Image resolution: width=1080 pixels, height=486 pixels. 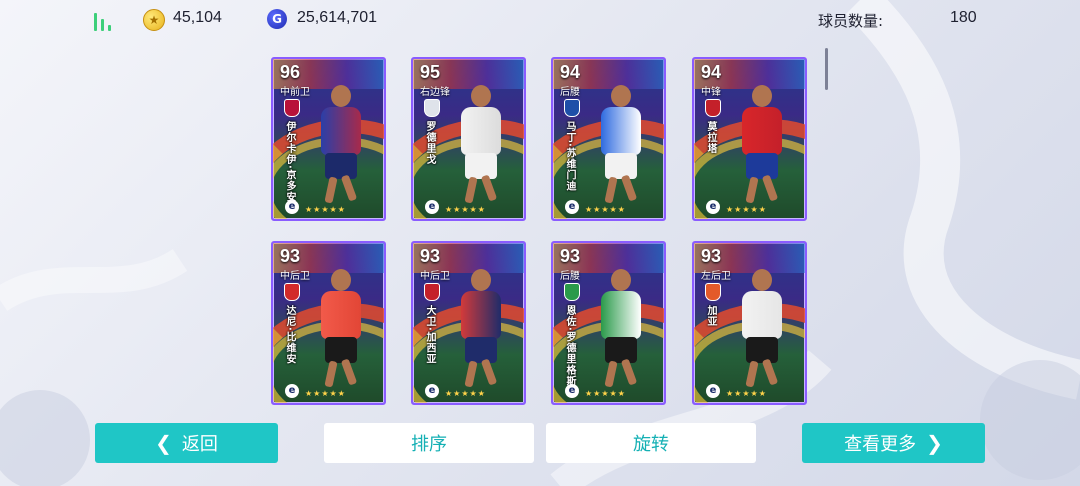 I want to click on view-more-button-label: 查看更多, so click(x=880, y=444).